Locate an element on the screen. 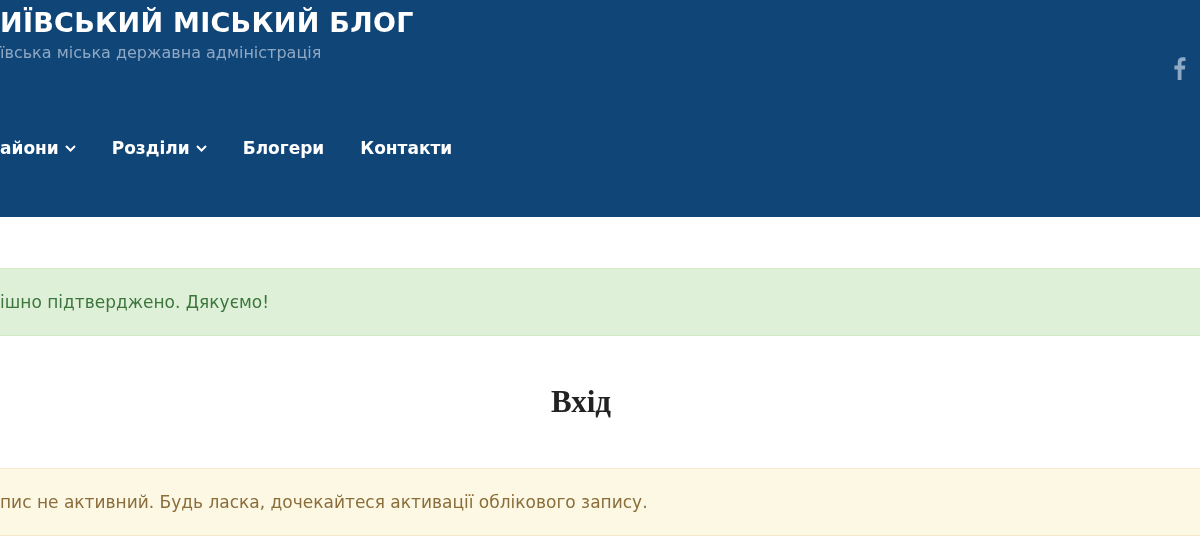 This screenshot has height=550, width=1200. nav-link: Контакти is located at coordinates (406, 148).